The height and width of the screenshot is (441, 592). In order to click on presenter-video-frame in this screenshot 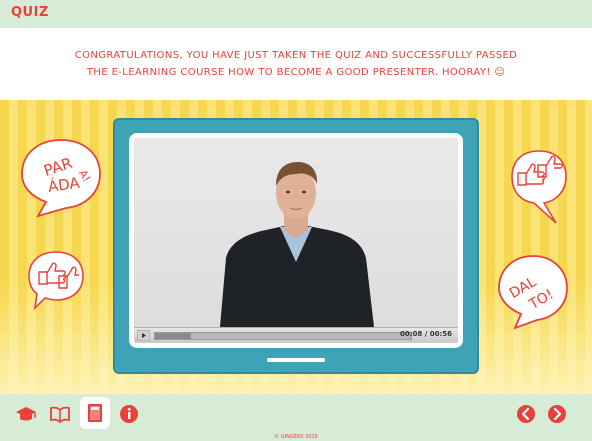, I will do `click(297, 244)`.